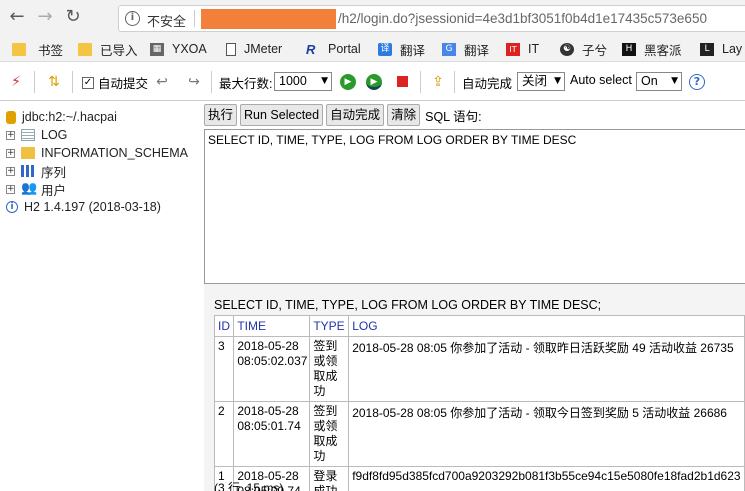 This screenshot has height=491, width=745. I want to click on page-icon, so click(231, 49).